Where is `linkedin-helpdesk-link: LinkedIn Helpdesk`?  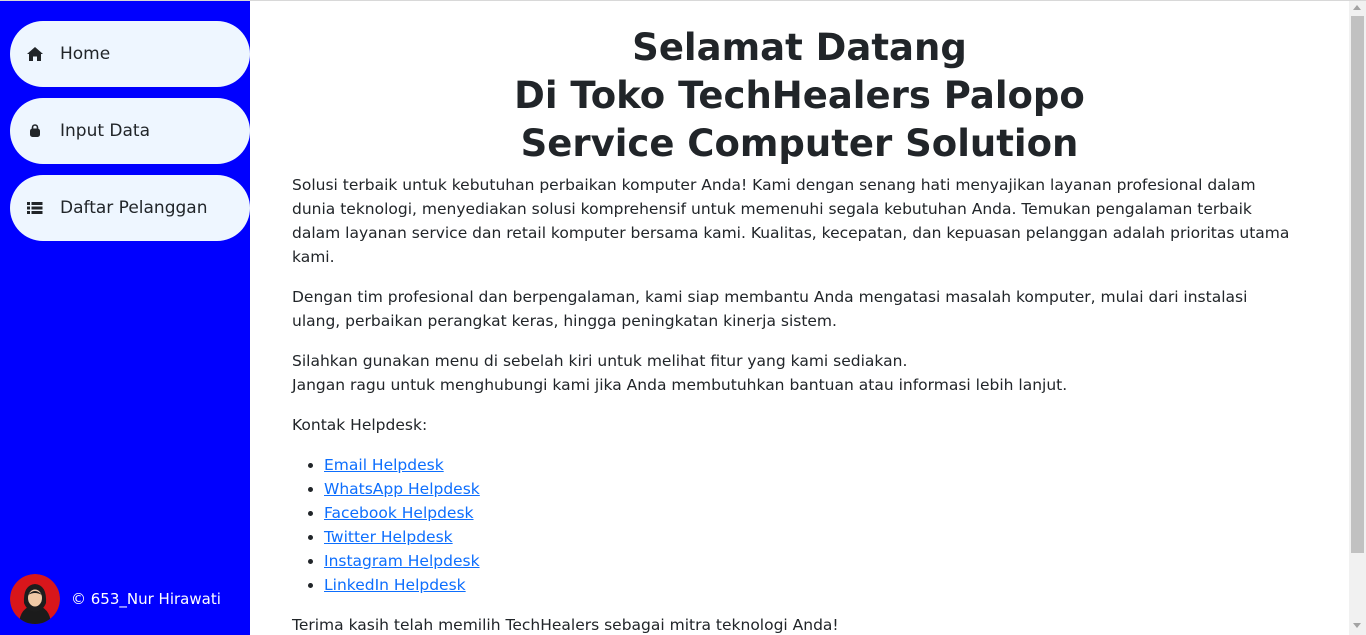
linkedin-helpdesk-link: LinkedIn Helpdesk is located at coordinates (395, 585).